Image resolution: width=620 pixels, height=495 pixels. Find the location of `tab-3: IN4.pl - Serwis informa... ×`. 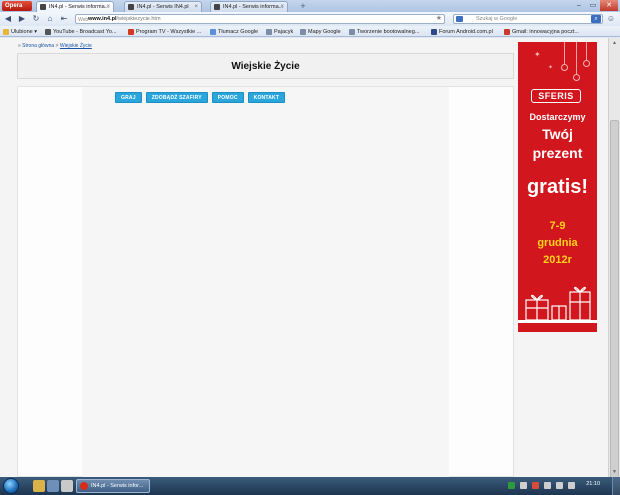

tab-3: IN4.pl - Serwis informa... × is located at coordinates (249, 6).